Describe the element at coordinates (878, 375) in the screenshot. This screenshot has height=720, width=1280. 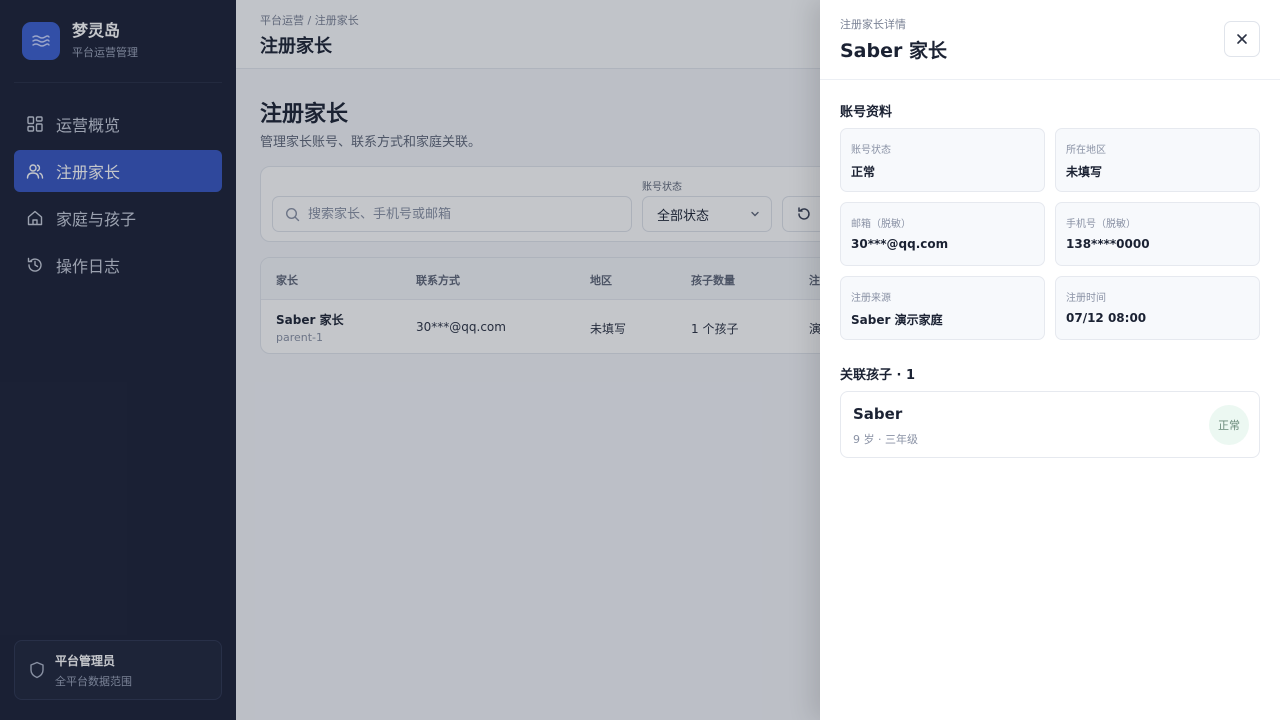
I see `children-section-title: 关联孩子 · 1` at that location.